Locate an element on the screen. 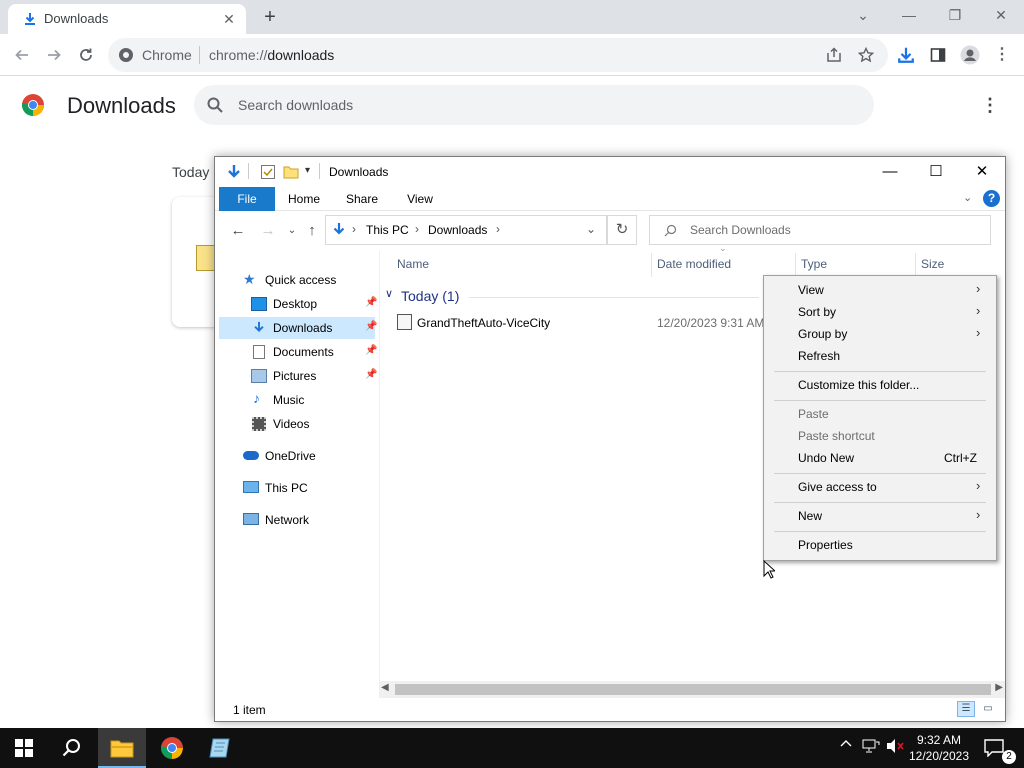  search-placeholder: Search downloads is located at coordinates (296, 105).